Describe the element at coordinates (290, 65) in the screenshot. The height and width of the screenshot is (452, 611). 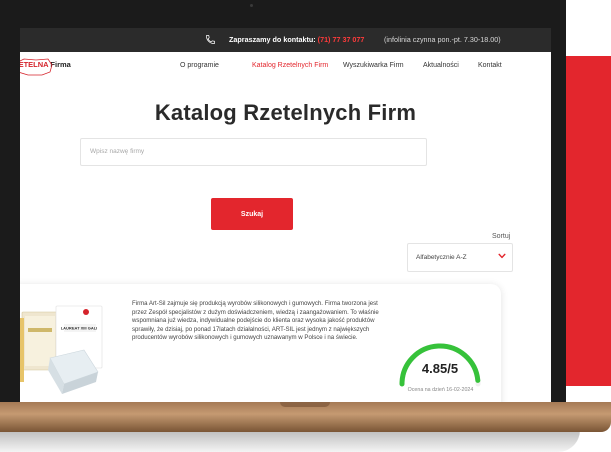
I see `nav-katalog: Katalog Rzetelnych Firm` at that location.